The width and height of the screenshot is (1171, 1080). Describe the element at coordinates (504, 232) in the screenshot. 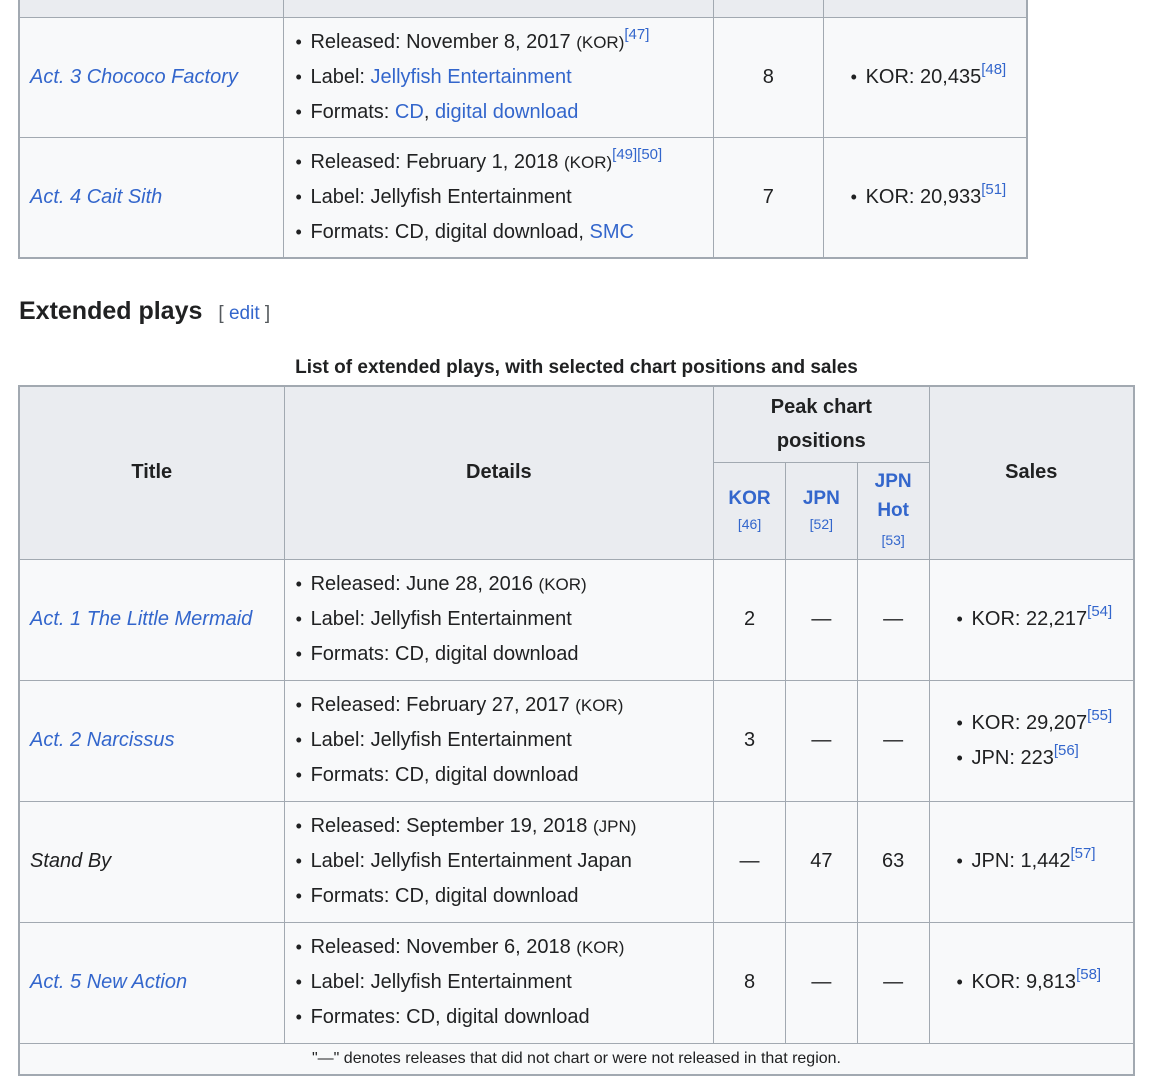

I see `formats-item: Formats: CD, digital download, SMC` at that location.